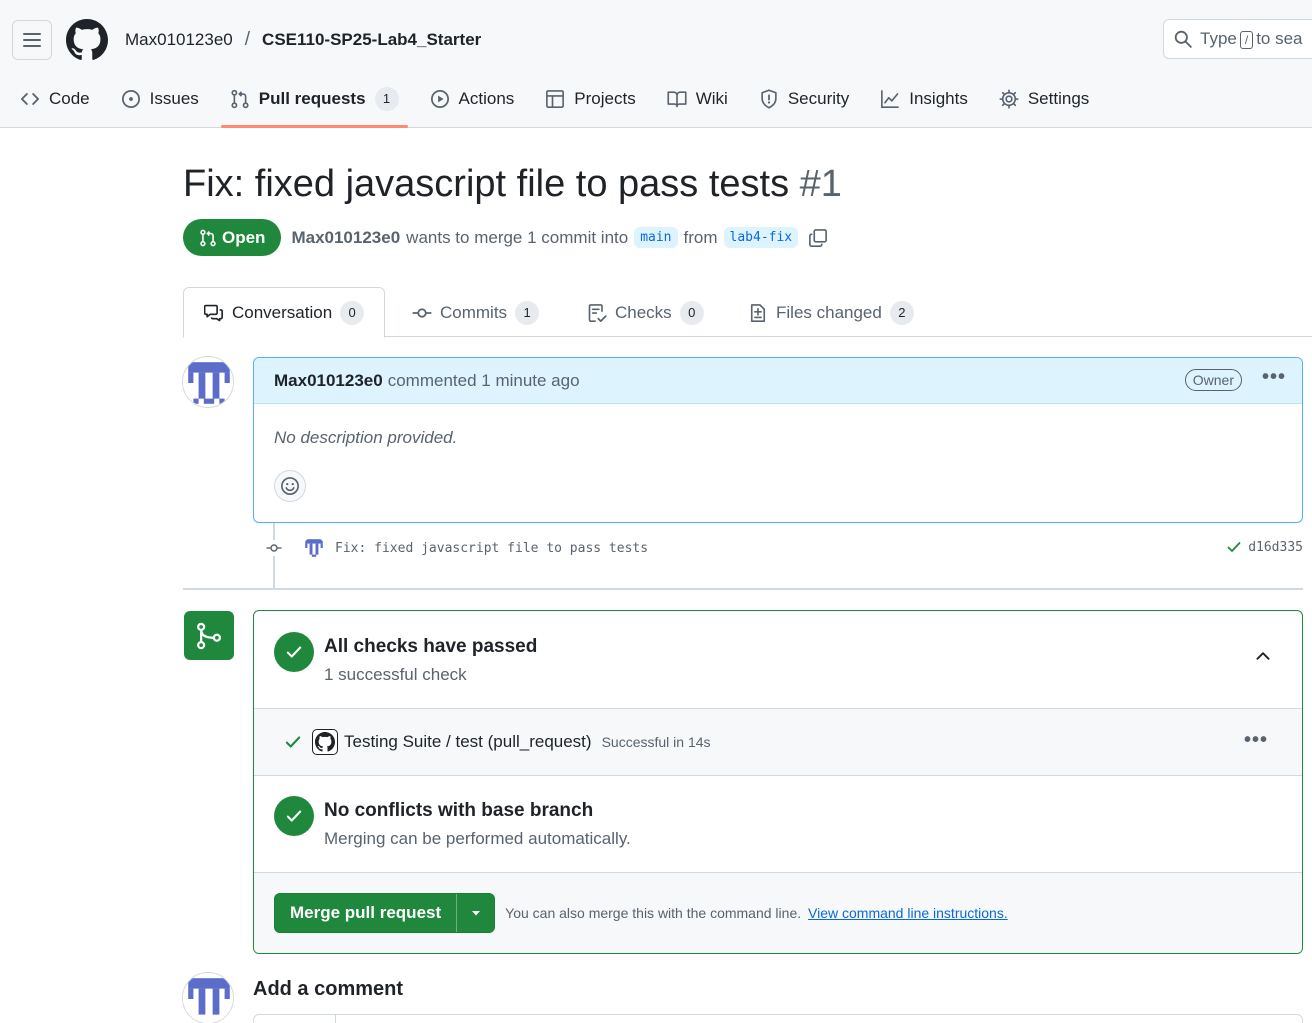 Image resolution: width=1312 pixels, height=1023 pixels. What do you see at coordinates (778, 1018) in the screenshot?
I see `comment-editor` at bounding box center [778, 1018].